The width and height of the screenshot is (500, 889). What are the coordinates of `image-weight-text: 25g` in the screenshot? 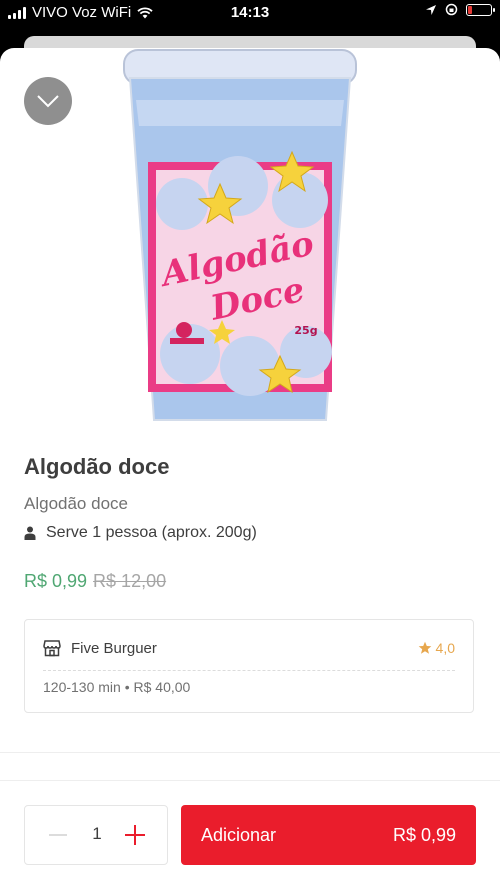 It's located at (305, 330).